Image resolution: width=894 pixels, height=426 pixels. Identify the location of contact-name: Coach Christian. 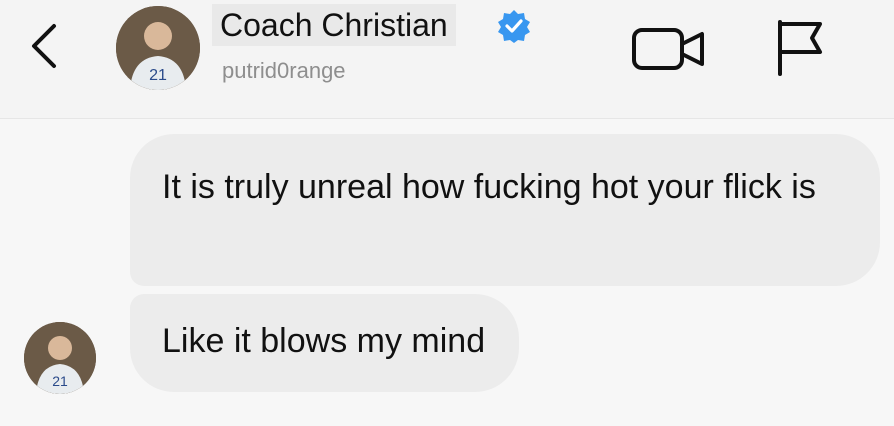
(334, 25).